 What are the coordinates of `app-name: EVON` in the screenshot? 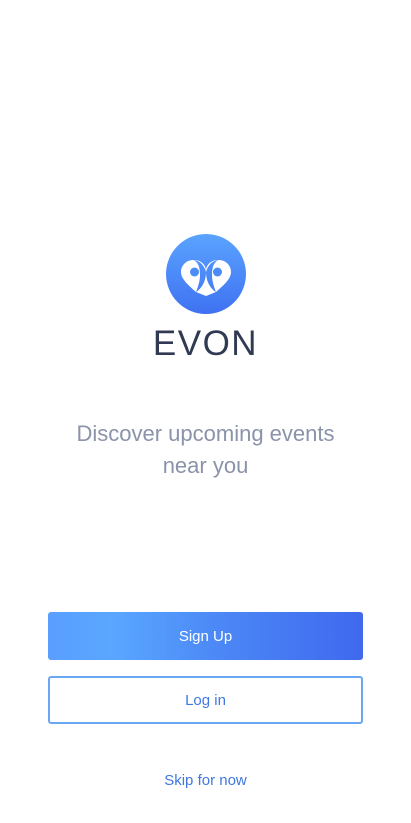 It's located at (205, 343).